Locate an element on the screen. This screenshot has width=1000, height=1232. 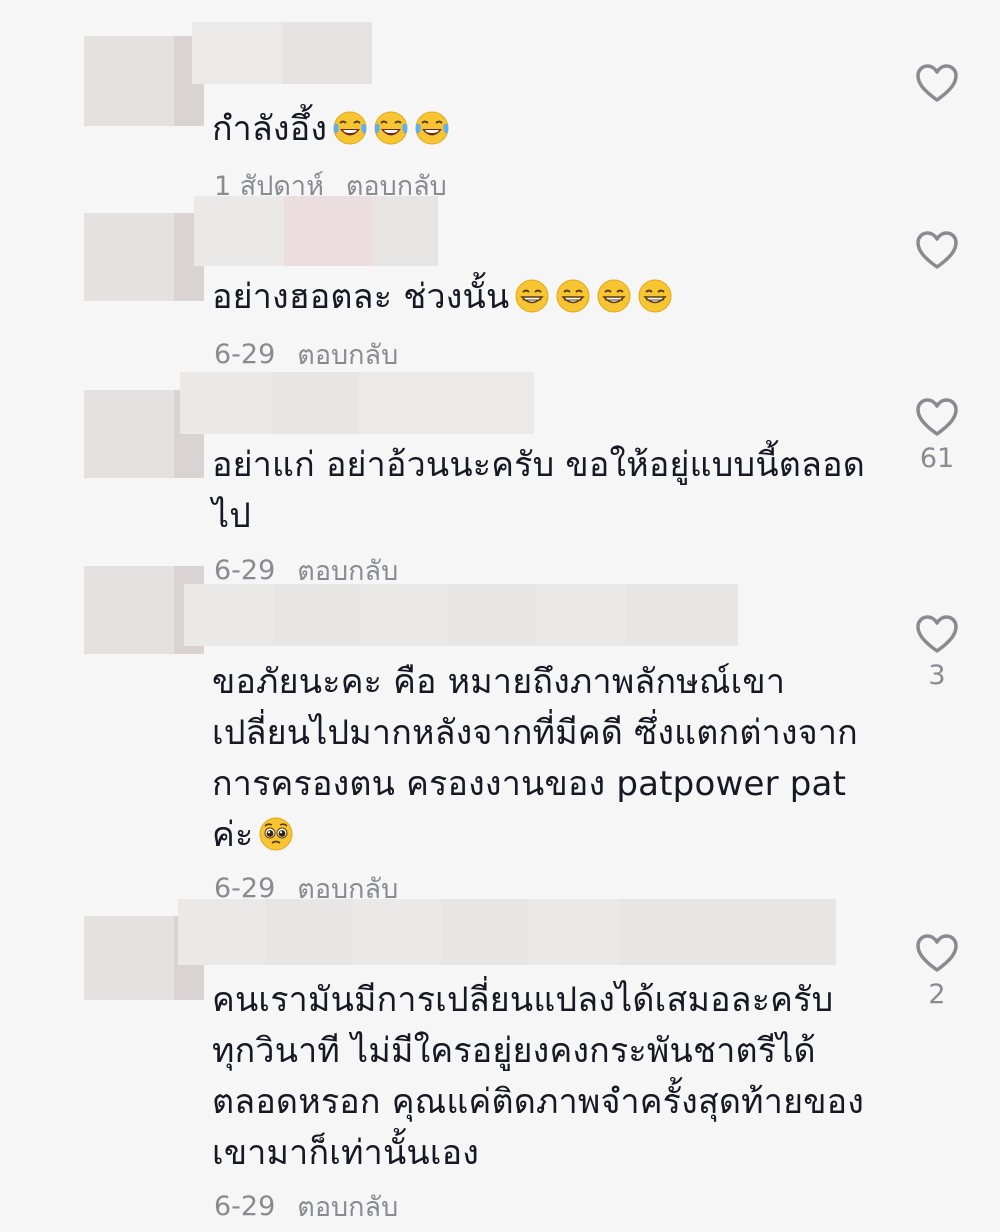
like-button: 3 is located at coordinates (937, 652).